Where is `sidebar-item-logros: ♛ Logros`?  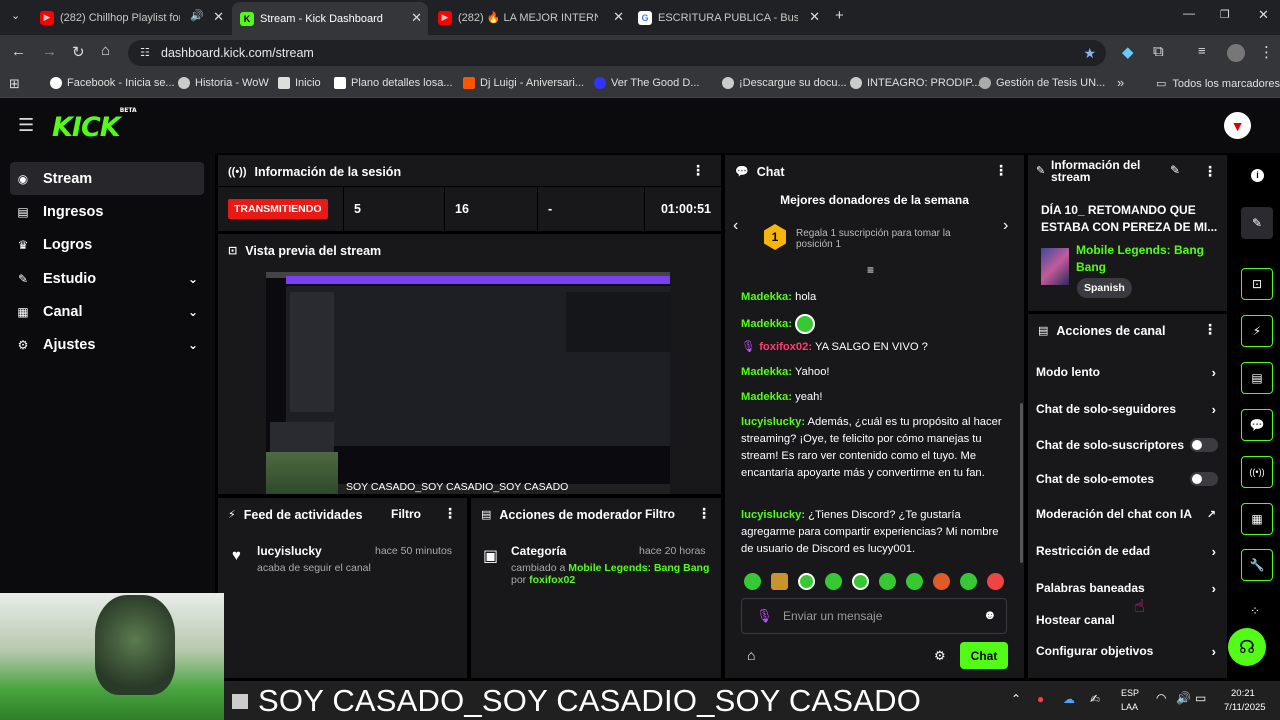
sidebar-item-logros: ♛ Logros is located at coordinates (107, 244).